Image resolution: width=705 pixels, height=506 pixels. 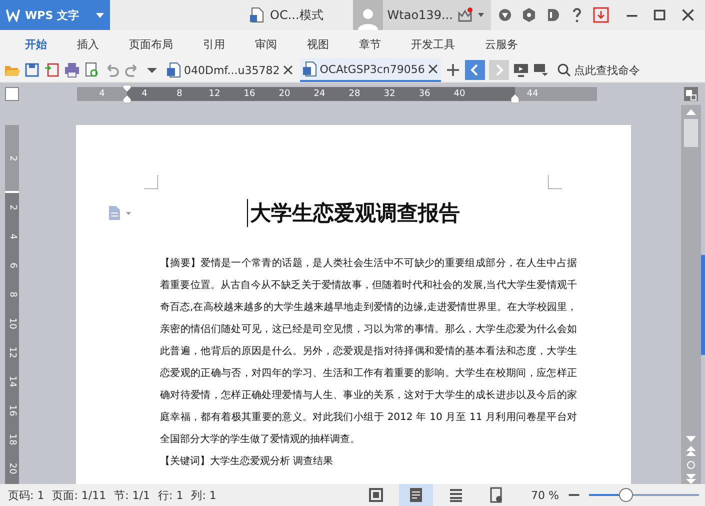 What do you see at coordinates (501, 44) in the screenshot?
I see `menu-tab: 云服务` at bounding box center [501, 44].